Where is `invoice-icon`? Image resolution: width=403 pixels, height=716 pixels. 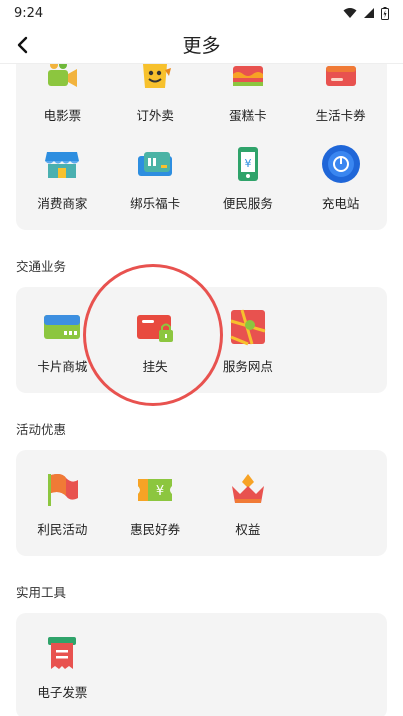
invoice-icon is located at coordinates (62, 653).